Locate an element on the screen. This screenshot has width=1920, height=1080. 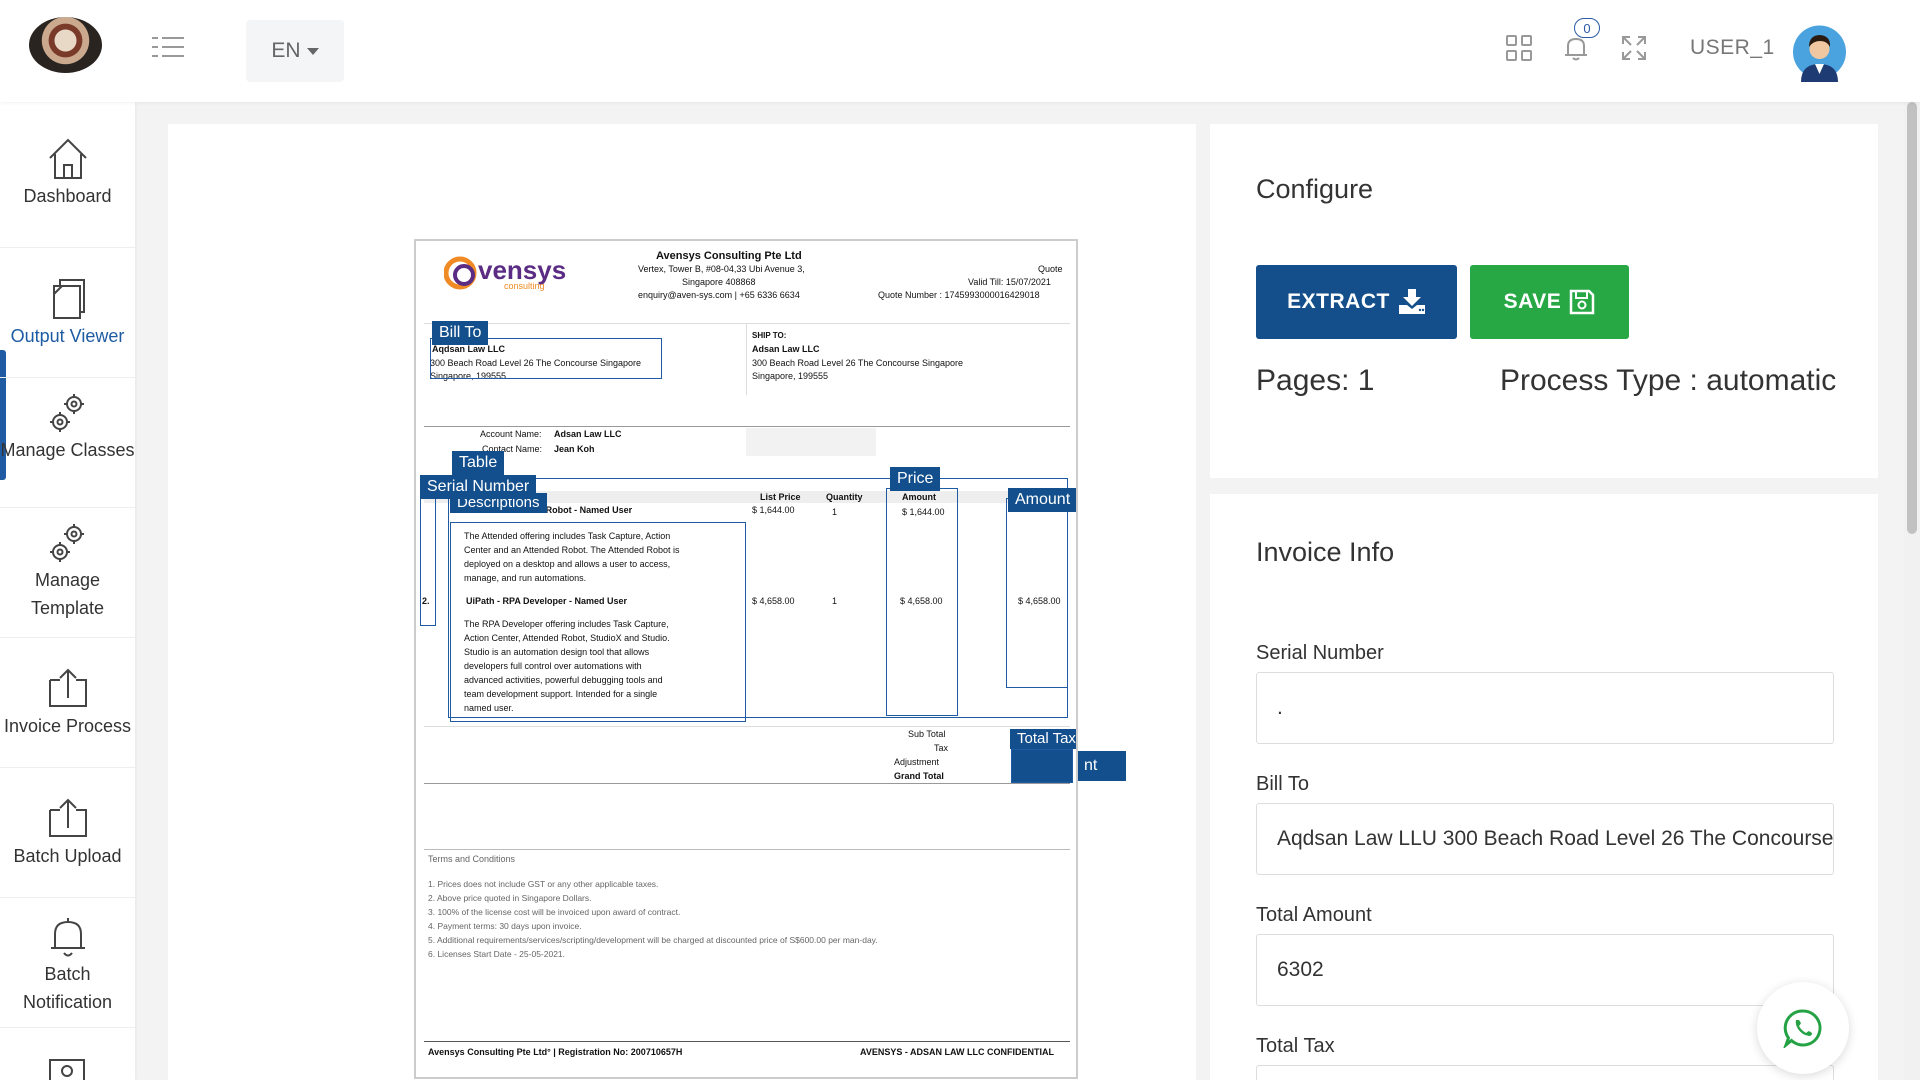
price-tag: Price is located at coordinates (915, 479).